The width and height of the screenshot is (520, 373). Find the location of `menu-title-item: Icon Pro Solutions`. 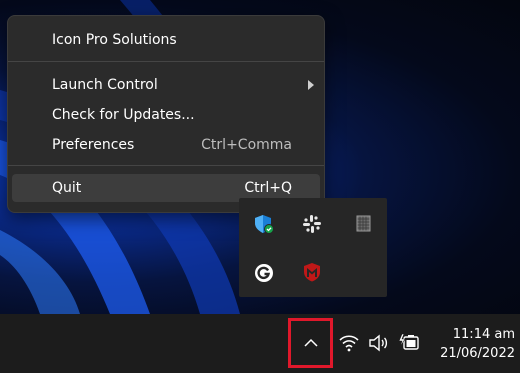

menu-title-item: Icon Pro Solutions is located at coordinates (166, 40).